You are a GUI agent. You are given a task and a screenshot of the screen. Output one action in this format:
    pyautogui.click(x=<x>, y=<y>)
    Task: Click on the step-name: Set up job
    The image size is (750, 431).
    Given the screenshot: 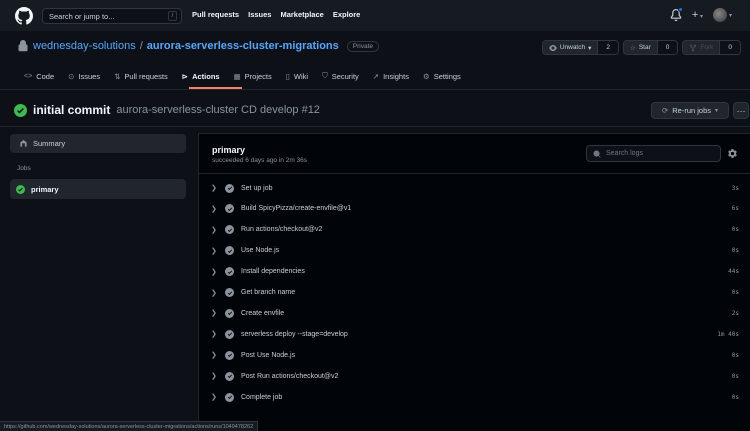 What is the action you would take?
    pyautogui.click(x=257, y=188)
    